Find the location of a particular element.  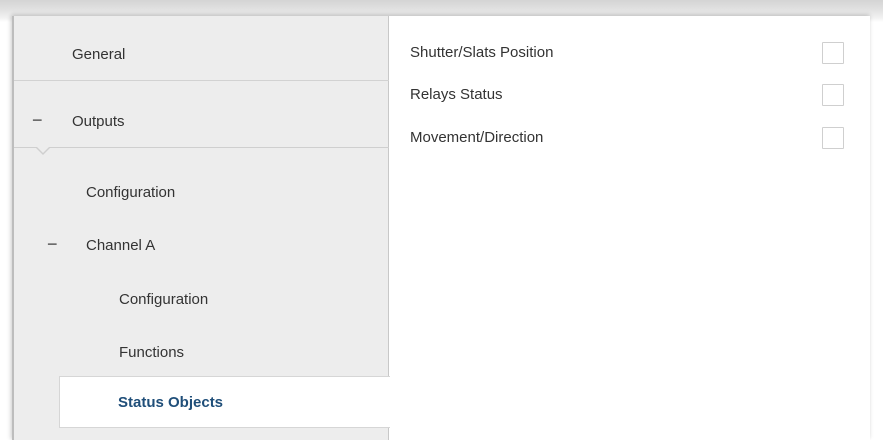

sidebar-item-channel-configuration: Configuration is located at coordinates (201, 299).